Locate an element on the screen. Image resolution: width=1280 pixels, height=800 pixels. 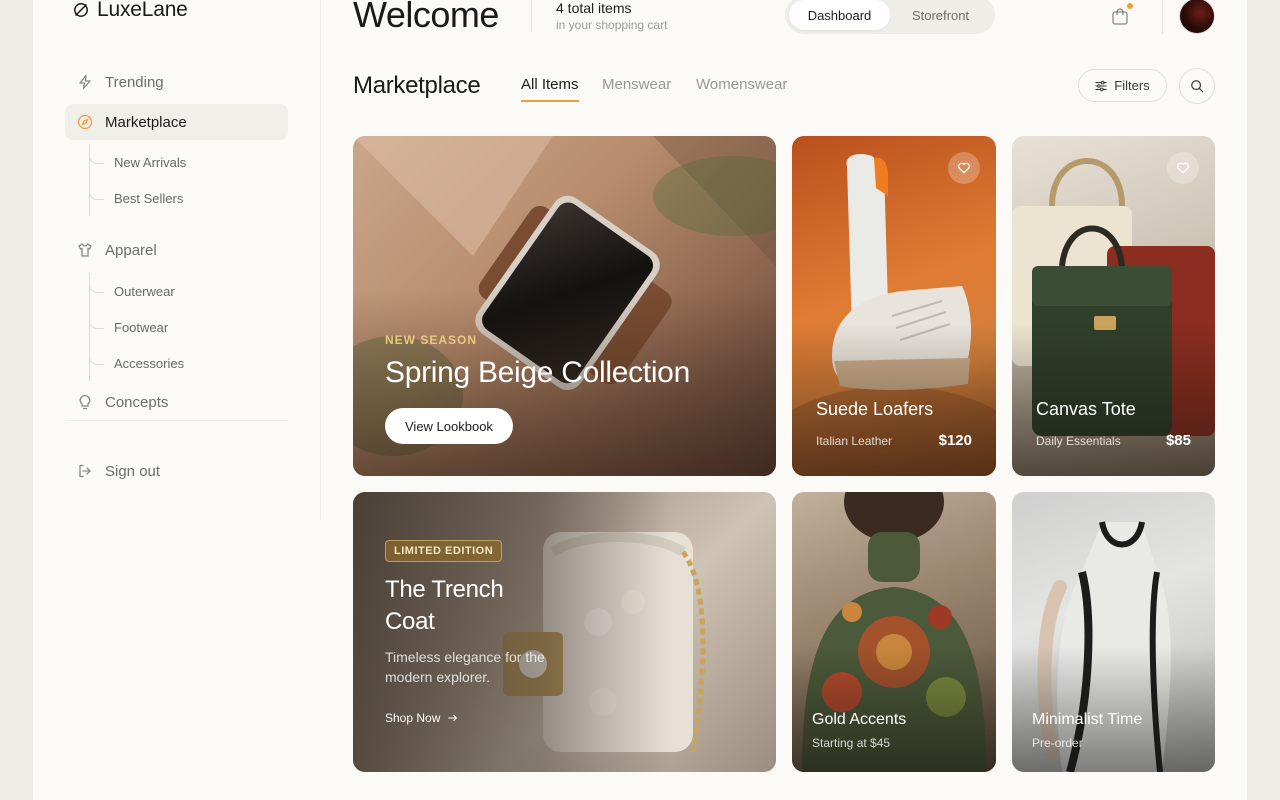
sidebar-subitem-footwear: Footwear is located at coordinates (137, 327).